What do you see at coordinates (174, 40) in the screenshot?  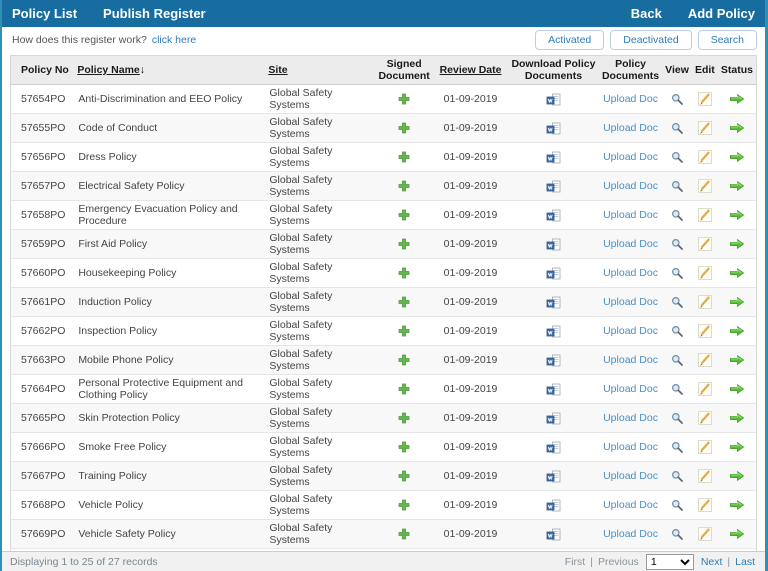 I see `click-here-link: click here` at bounding box center [174, 40].